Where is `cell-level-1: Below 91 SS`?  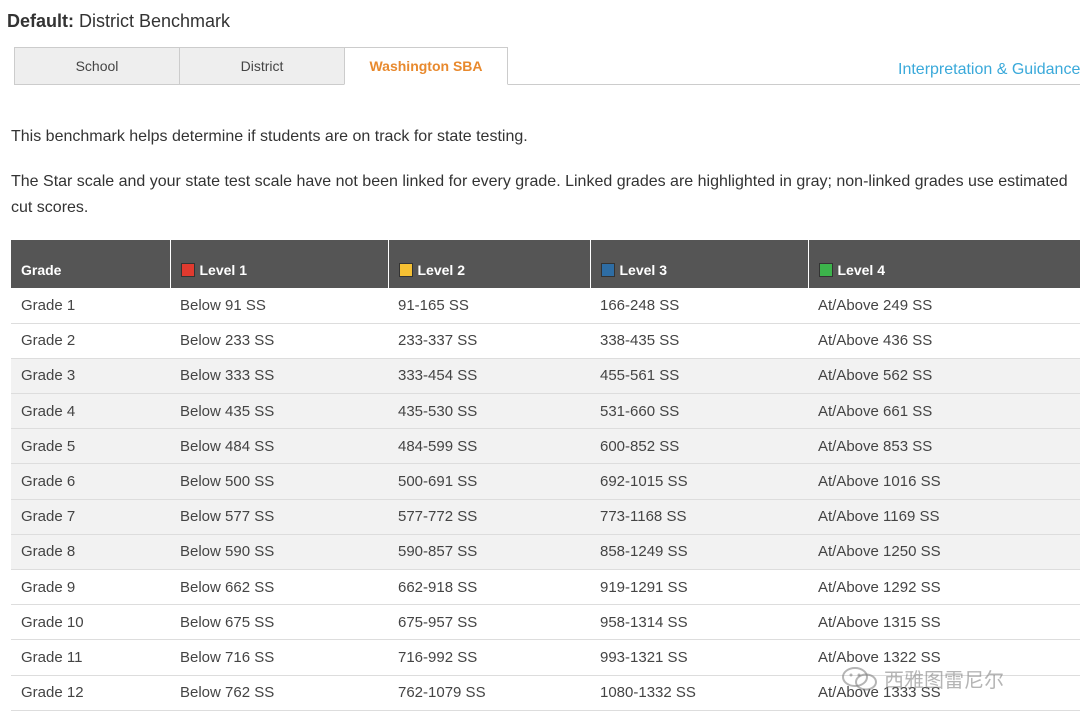 cell-level-1: Below 91 SS is located at coordinates (279, 306).